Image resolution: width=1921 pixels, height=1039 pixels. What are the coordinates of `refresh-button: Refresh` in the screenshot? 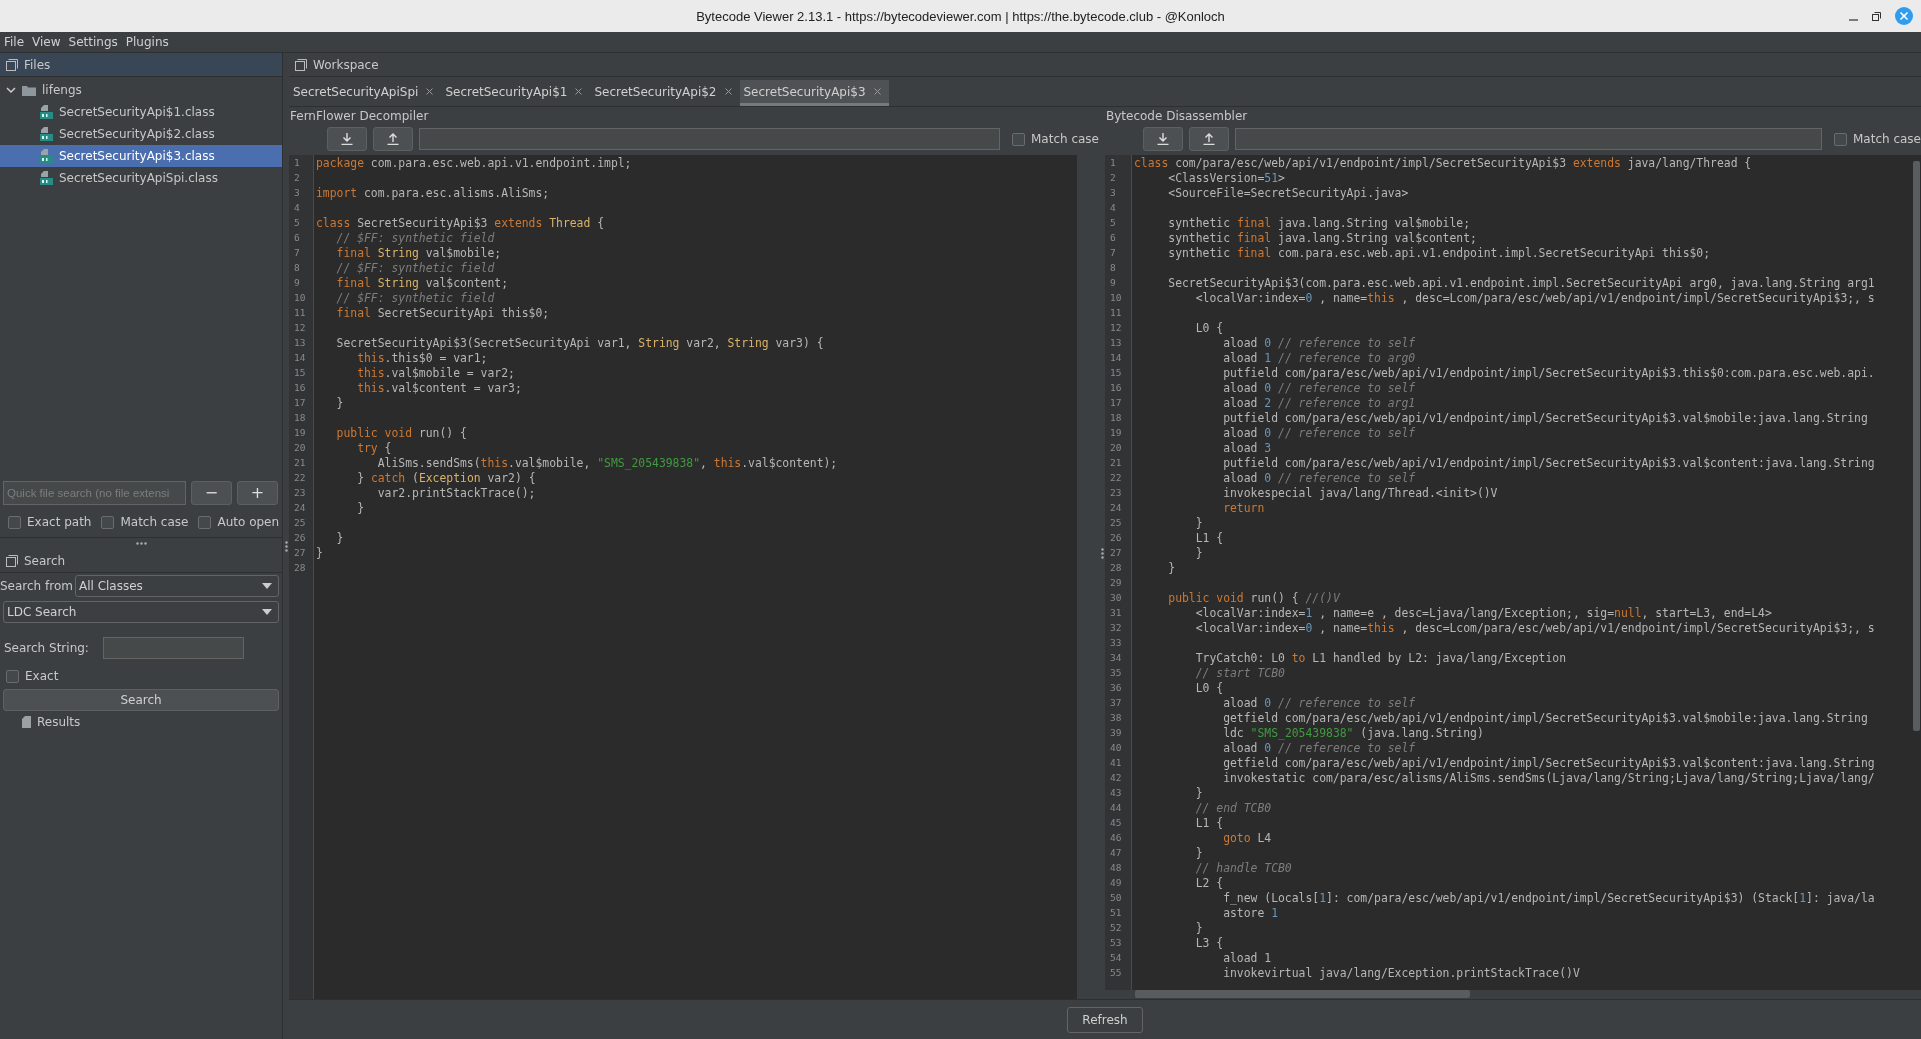 It's located at (1105, 1019).